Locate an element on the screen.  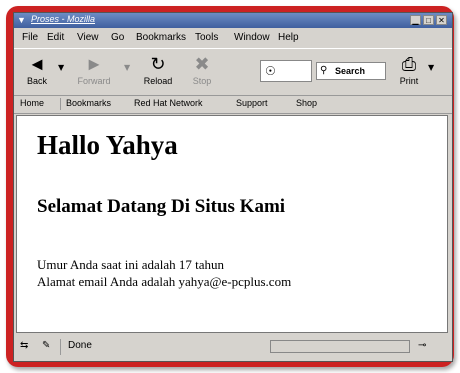
url-icon: ☉ is located at coordinates (270, 71).